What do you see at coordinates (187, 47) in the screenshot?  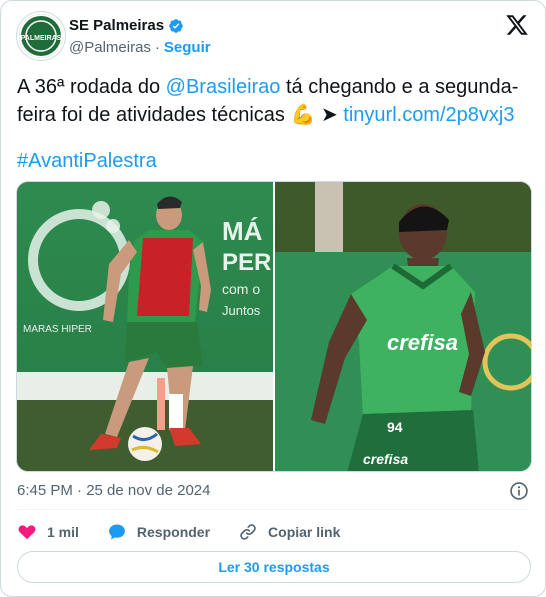 I see `follow-button: Seguir` at bounding box center [187, 47].